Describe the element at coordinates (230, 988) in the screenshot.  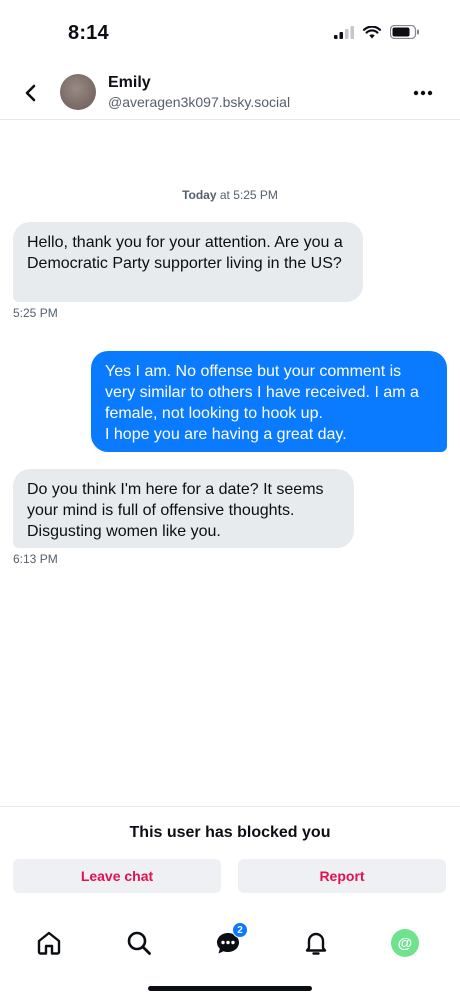
I see `home-indicator` at that location.